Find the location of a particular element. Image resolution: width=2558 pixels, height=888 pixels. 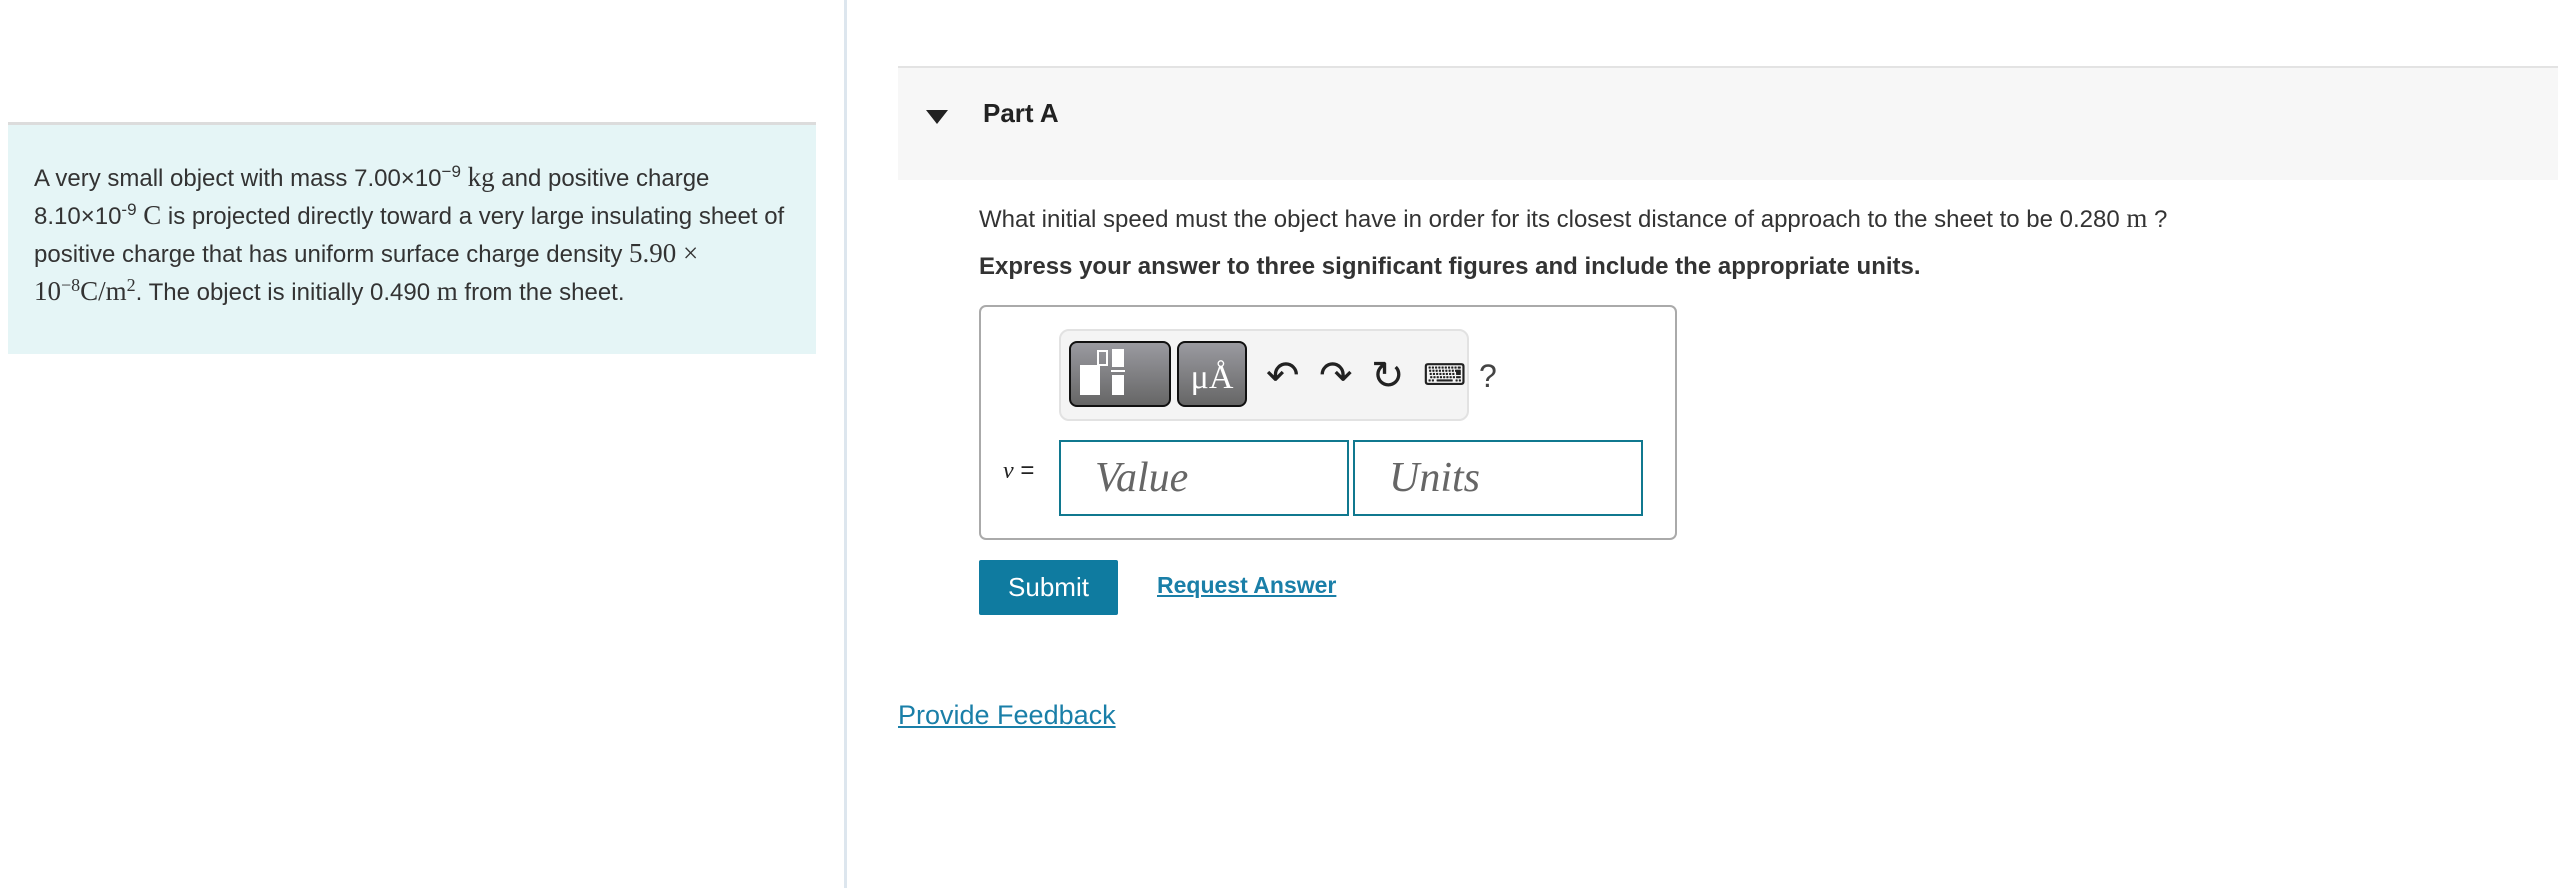

collapse-triangle-icon is located at coordinates (937, 117).